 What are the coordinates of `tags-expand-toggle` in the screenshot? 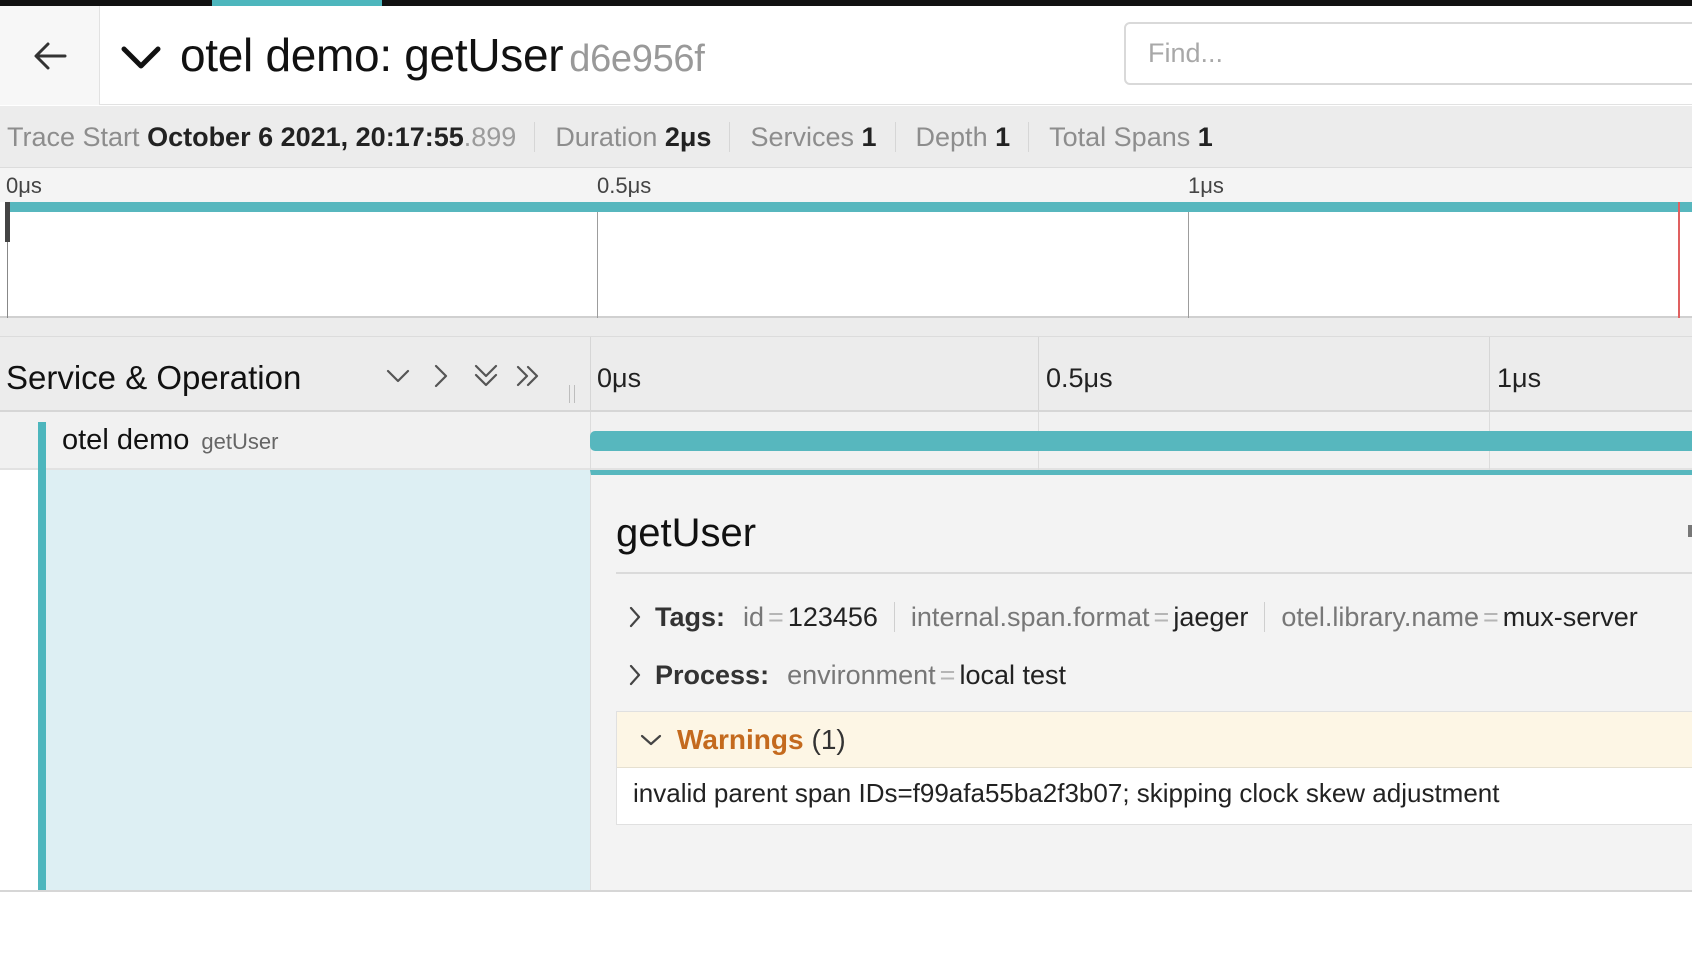 It's located at (635, 617).